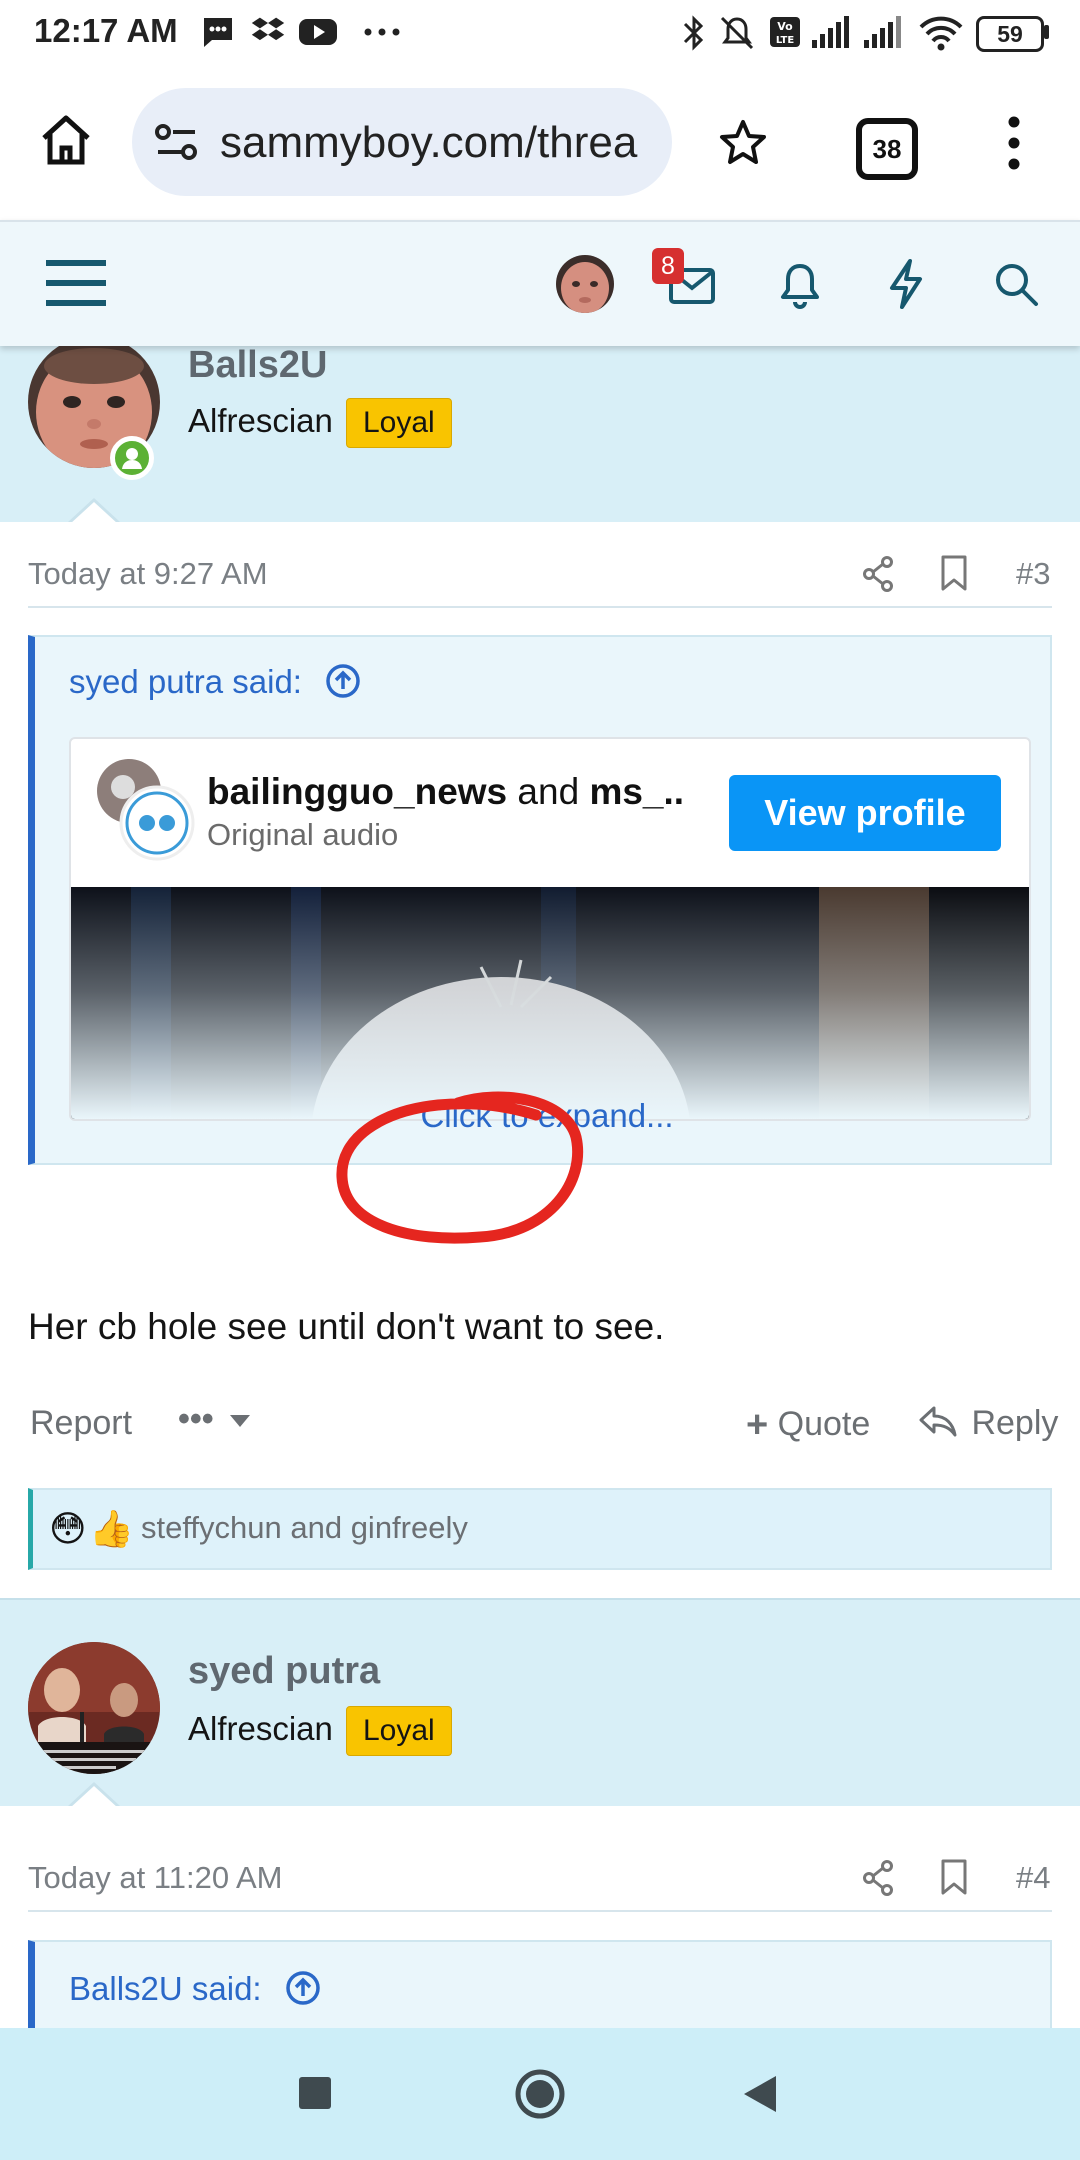  Describe the element at coordinates (196, 1419) in the screenshot. I see `more-dots: •••` at that location.